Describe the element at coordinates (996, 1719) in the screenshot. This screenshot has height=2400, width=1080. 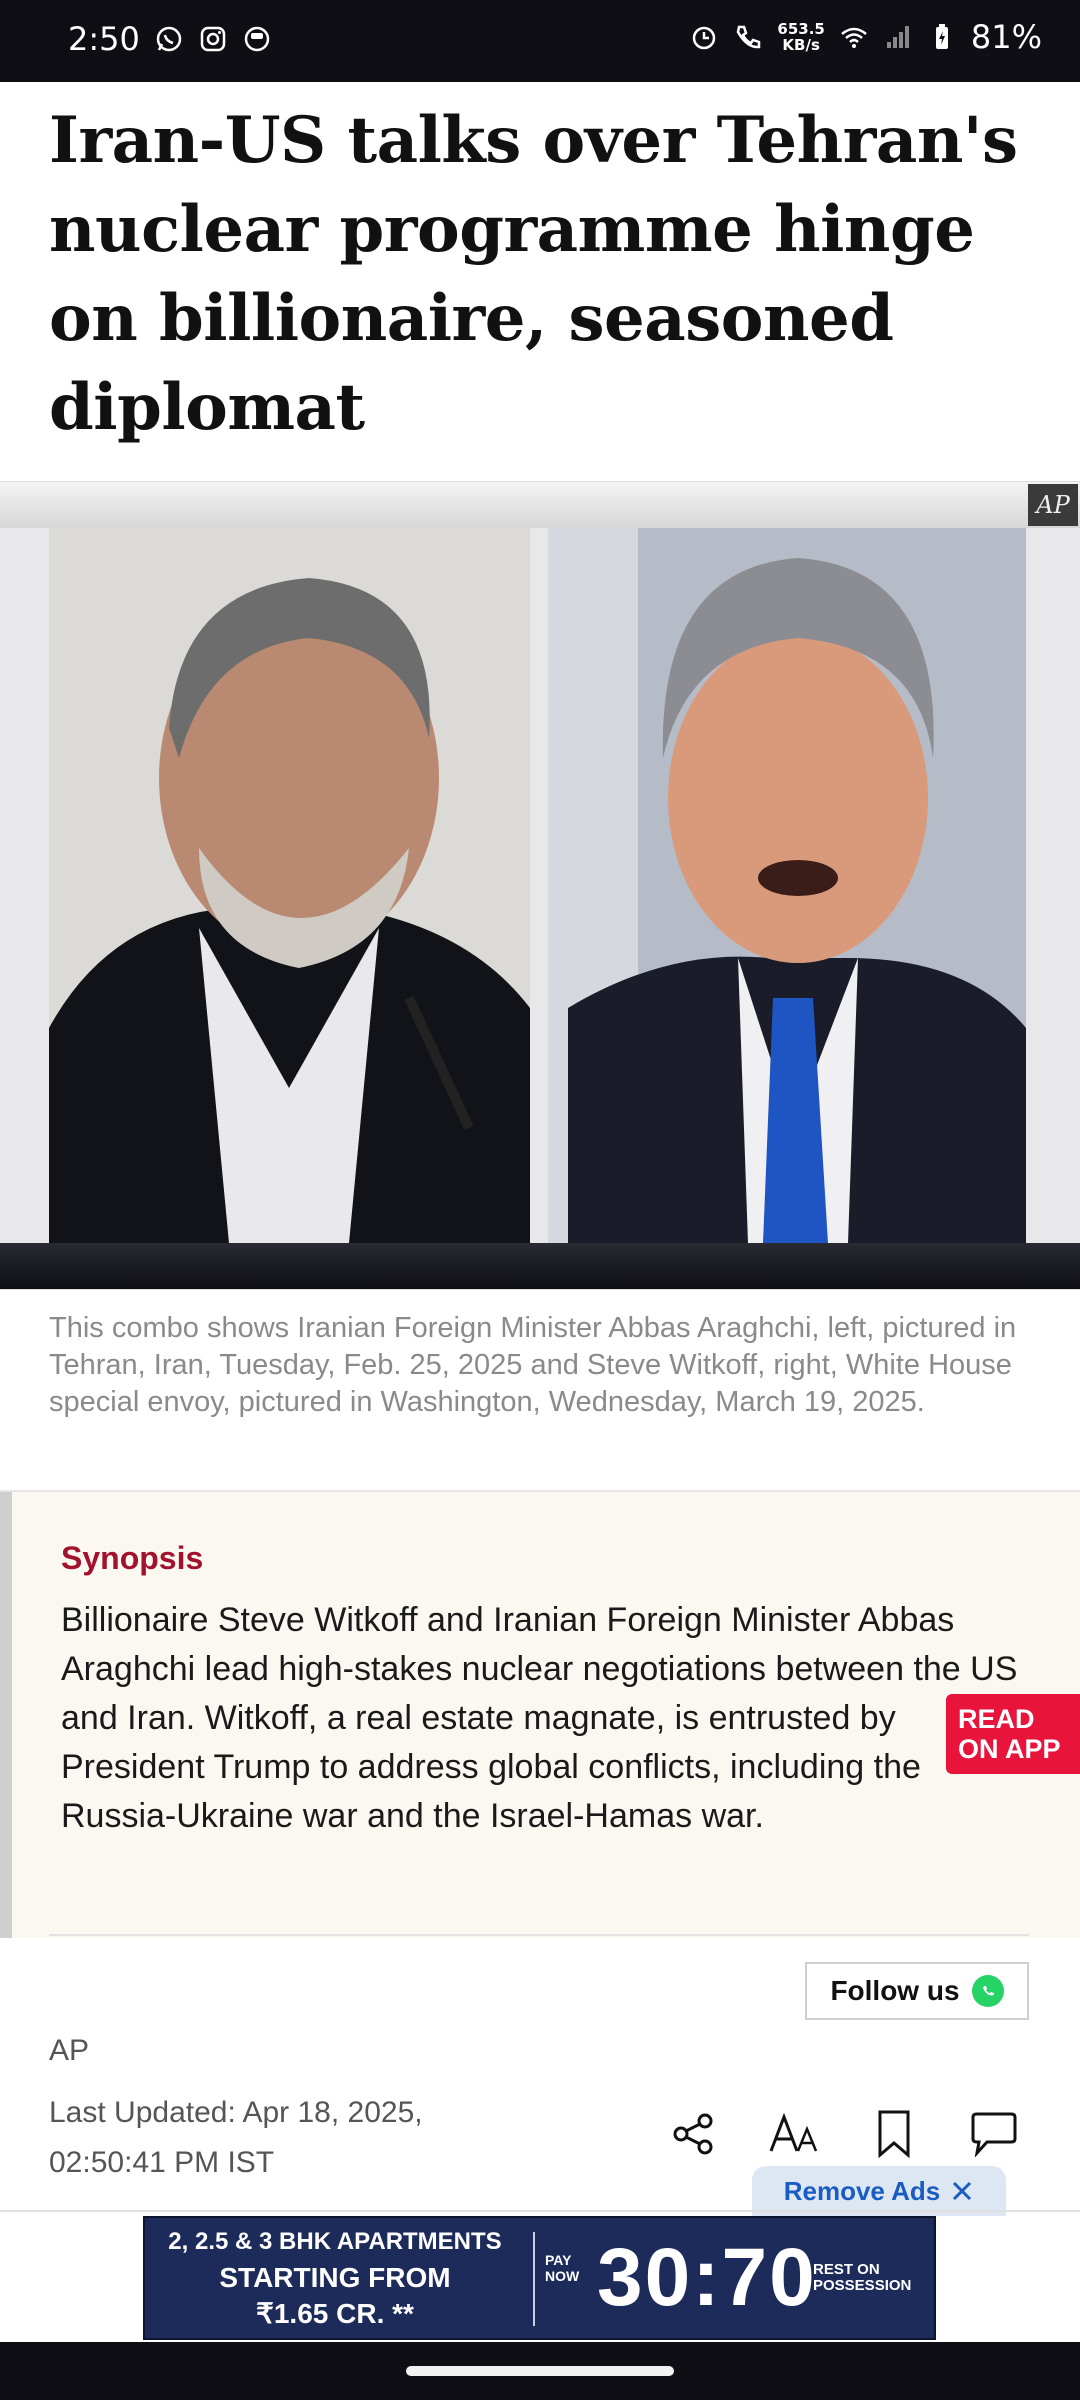
I see `read-on-app-line1: READ` at that location.